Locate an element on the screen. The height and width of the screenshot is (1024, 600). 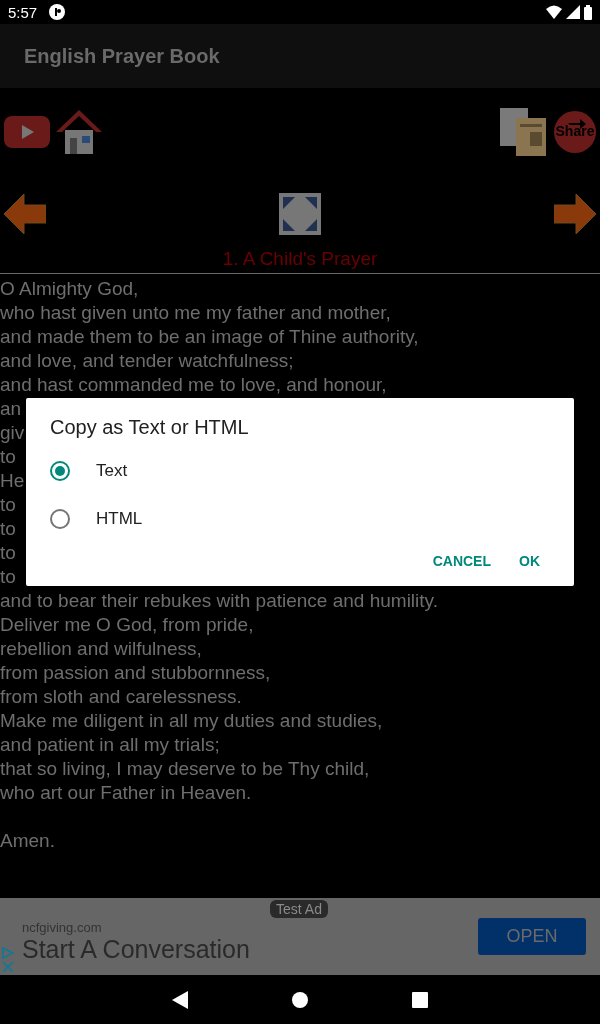
app-title: English Prayer Book is located at coordinates (122, 56).